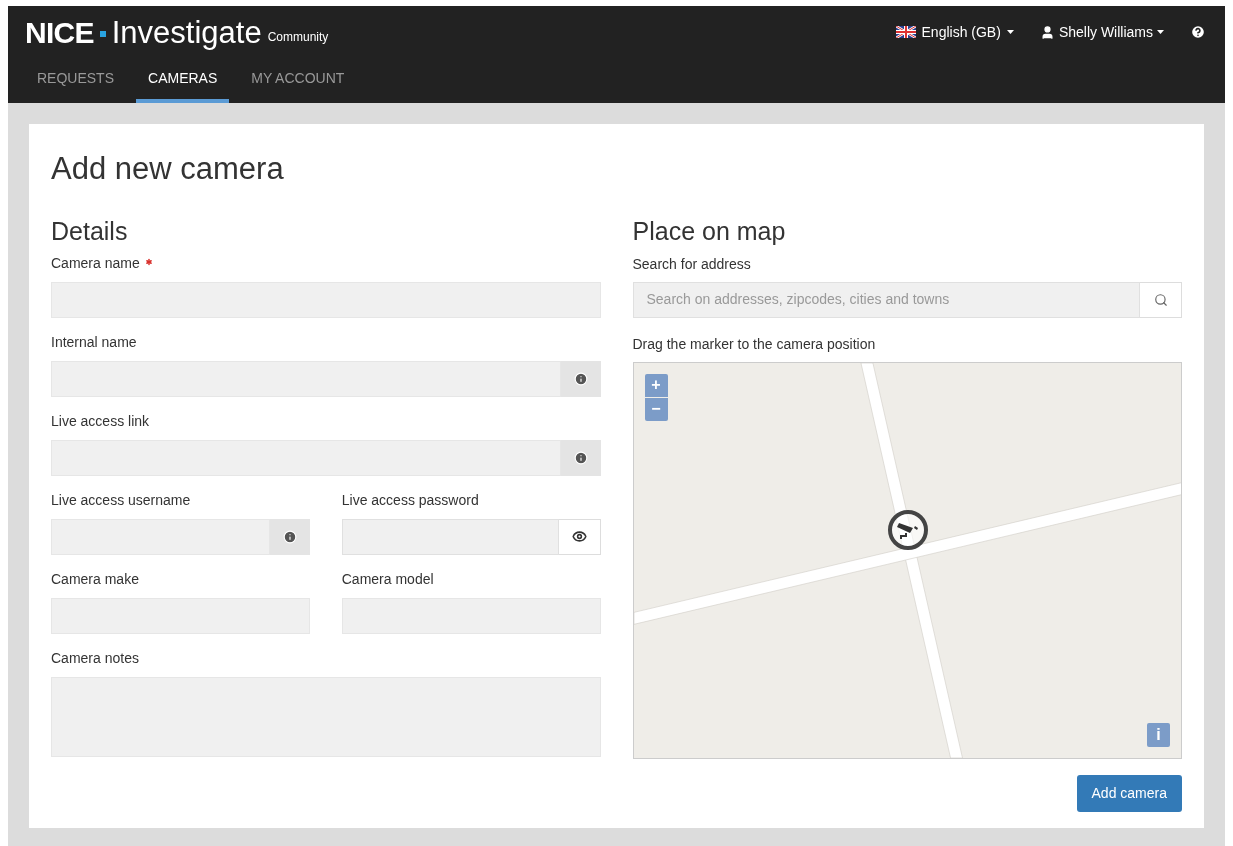  Describe the element at coordinates (450, 536) in the screenshot. I see `password-field` at that location.